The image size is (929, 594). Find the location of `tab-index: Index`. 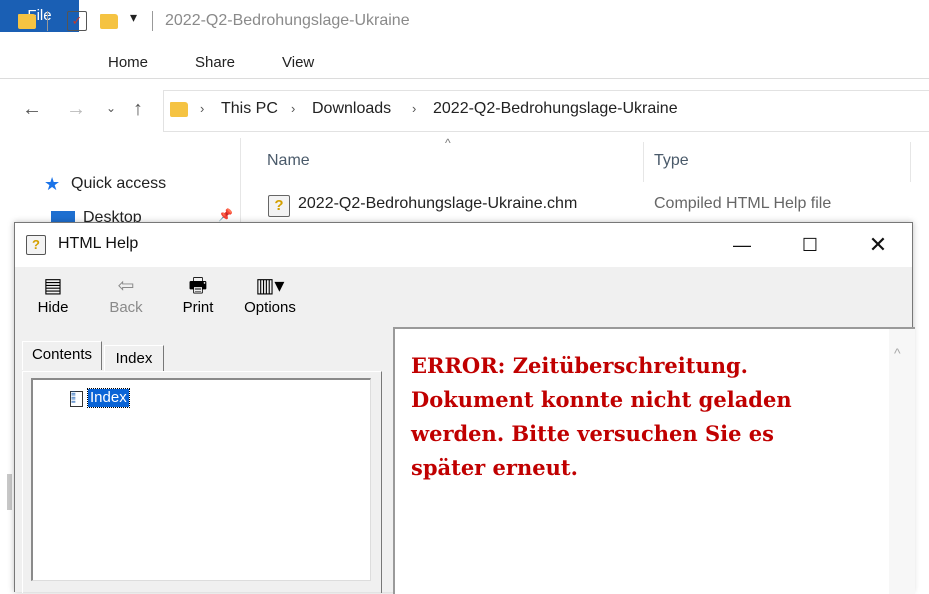

tab-index: Index is located at coordinates (134, 358).